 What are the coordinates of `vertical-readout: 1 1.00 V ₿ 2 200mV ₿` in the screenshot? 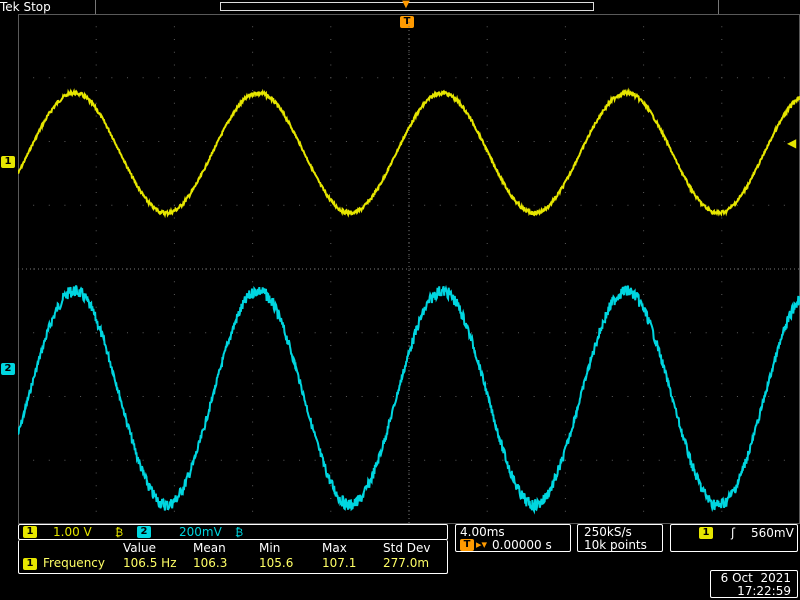 It's located at (233, 532).